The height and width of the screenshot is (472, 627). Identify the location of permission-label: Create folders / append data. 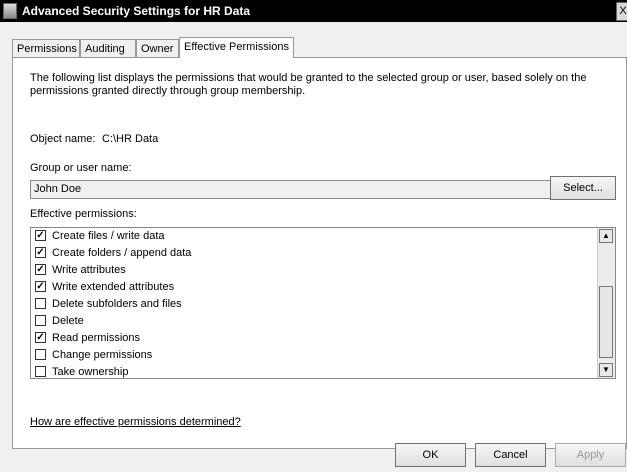
(122, 253).